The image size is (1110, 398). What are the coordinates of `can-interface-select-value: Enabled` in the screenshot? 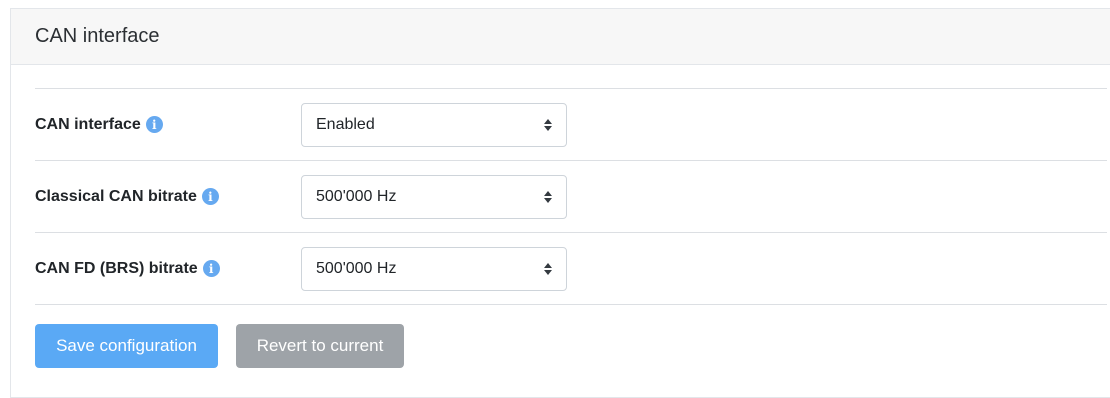 It's located at (345, 124).